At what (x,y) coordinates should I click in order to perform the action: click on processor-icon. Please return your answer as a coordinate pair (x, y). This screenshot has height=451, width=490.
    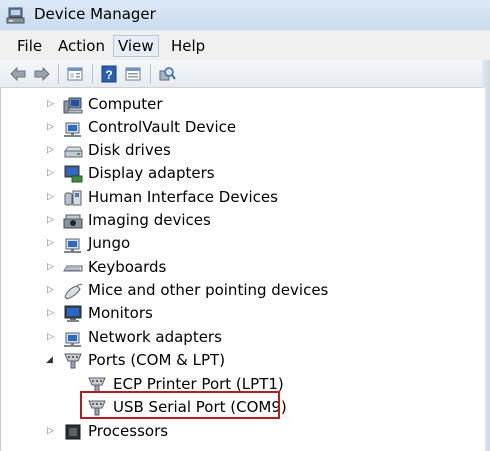
    Looking at the image, I should click on (73, 432).